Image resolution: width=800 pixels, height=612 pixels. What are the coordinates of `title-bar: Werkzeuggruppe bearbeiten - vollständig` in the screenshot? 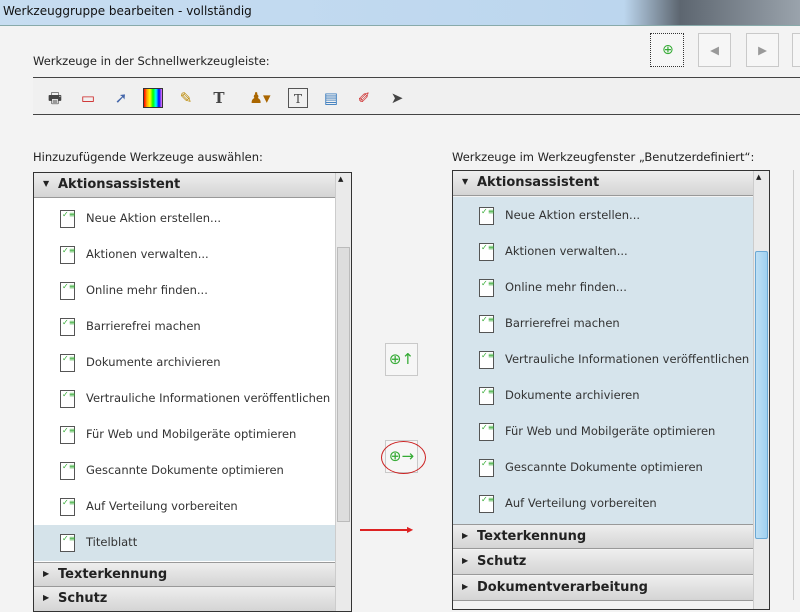 It's located at (400, 13).